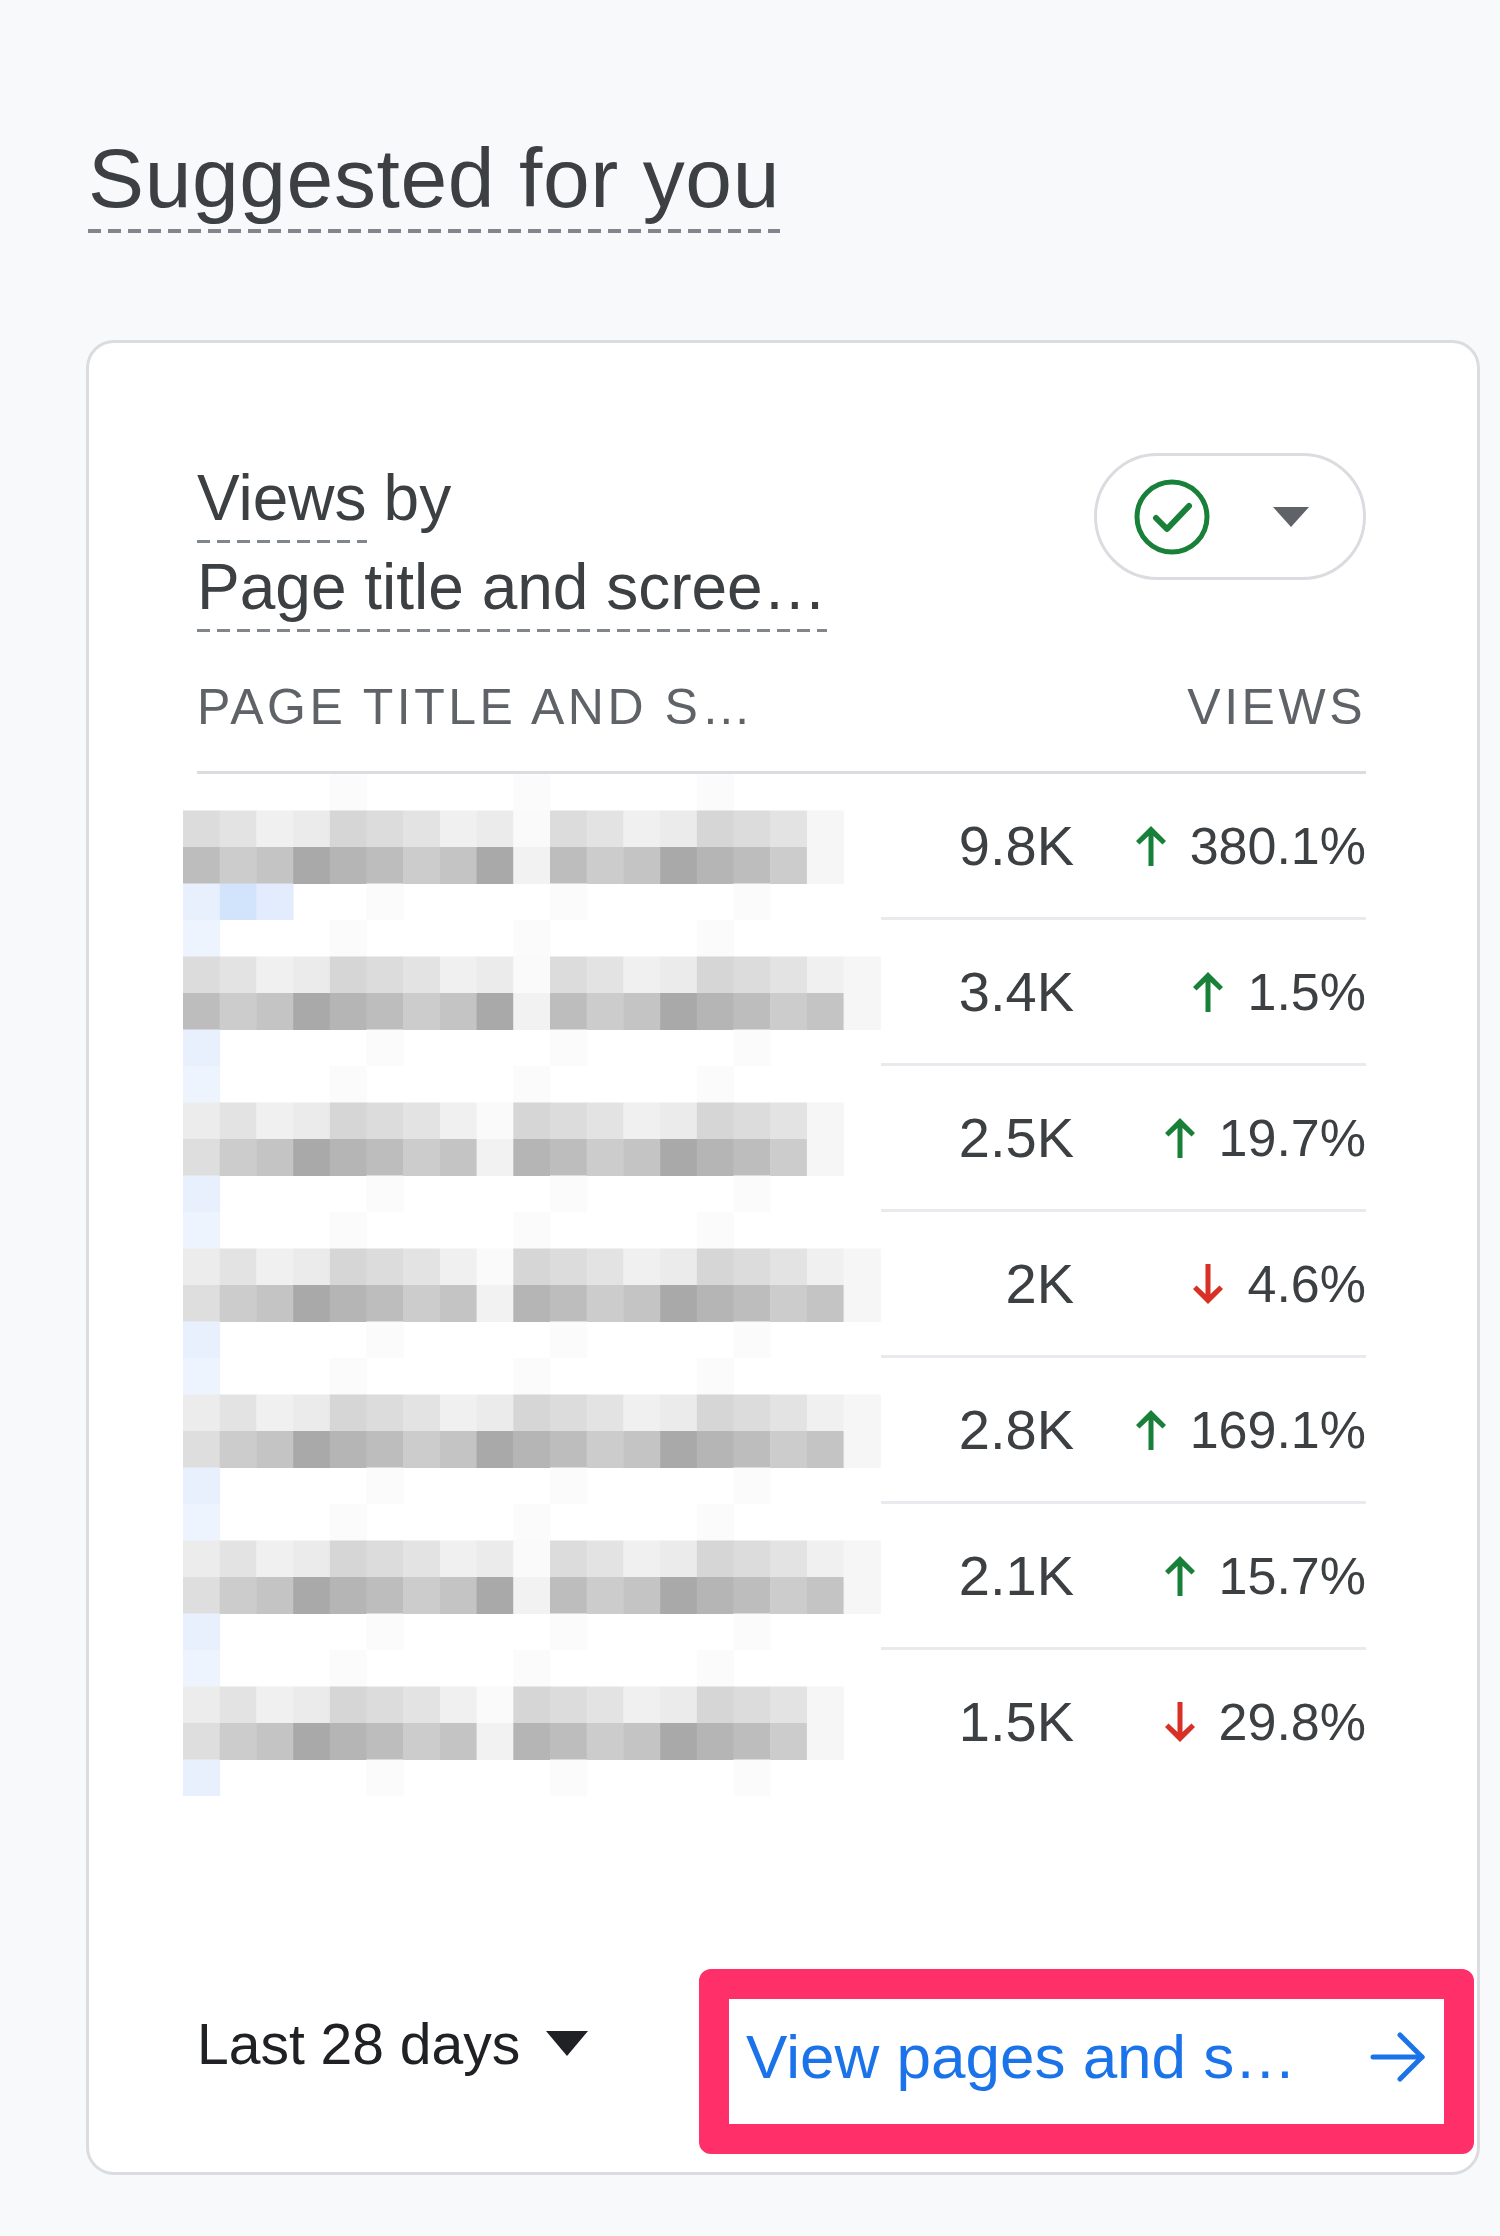  I want to click on change-percent: 15.7%, so click(1292, 1575).